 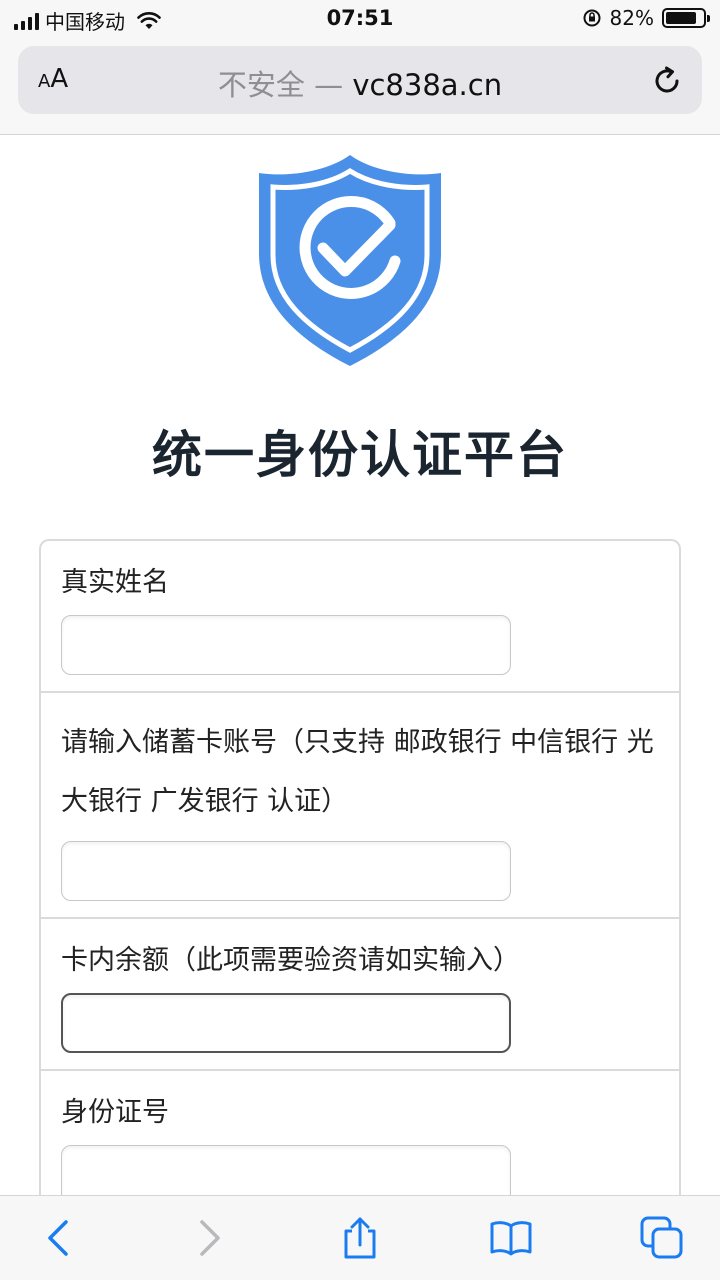 I want to click on card-number-label: 请输入储蓄卡账号（只支持 邮政银行 中信银行 光大银行 广发银行 认证）, so click(x=357, y=772).